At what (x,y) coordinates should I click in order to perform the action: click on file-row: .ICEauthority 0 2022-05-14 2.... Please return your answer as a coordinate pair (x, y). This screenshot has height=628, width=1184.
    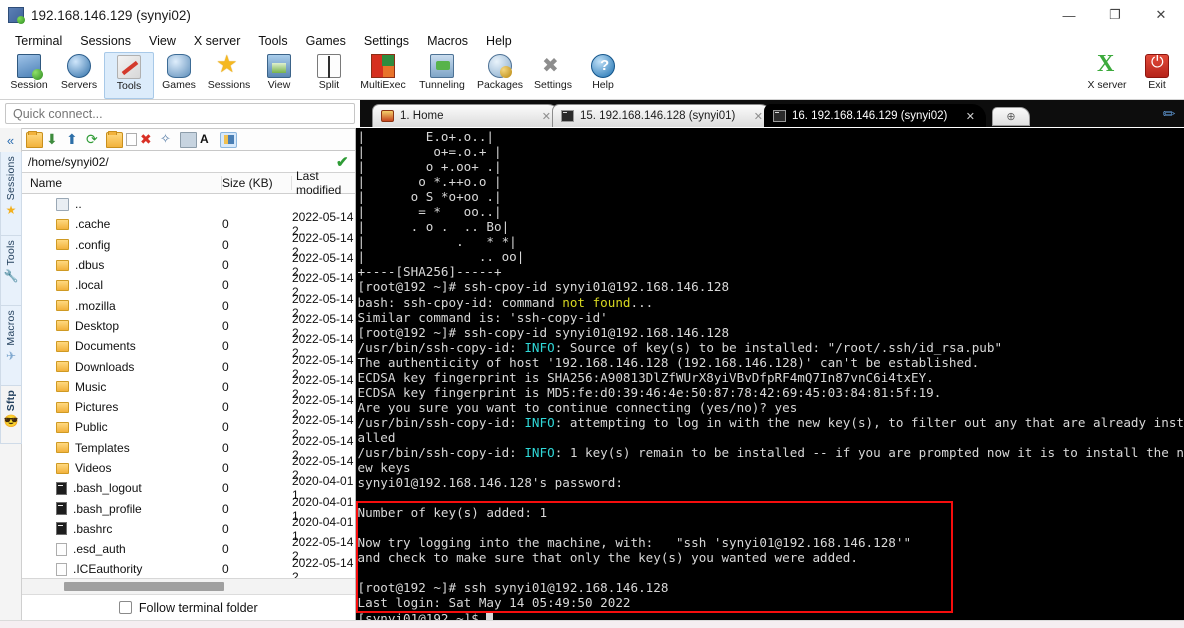
    Looking at the image, I should click on (188, 567).